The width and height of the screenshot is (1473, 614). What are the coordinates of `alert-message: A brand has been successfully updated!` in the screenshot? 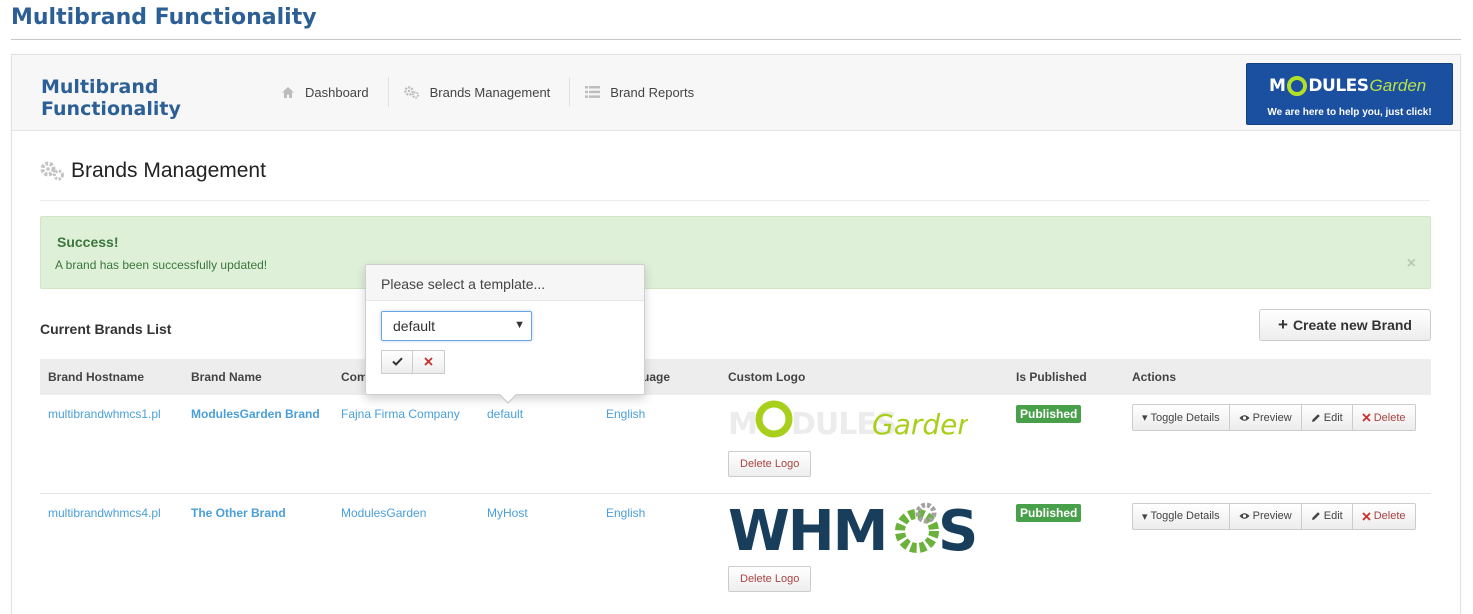 It's located at (161, 265).